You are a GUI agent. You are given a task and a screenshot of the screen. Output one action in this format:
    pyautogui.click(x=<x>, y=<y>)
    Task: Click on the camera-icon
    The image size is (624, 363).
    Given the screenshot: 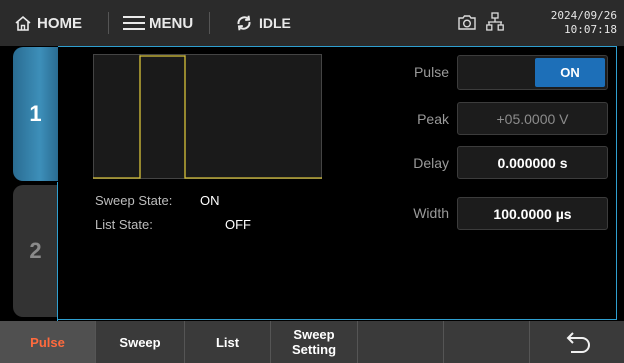 What is the action you would take?
    pyautogui.click(x=467, y=22)
    